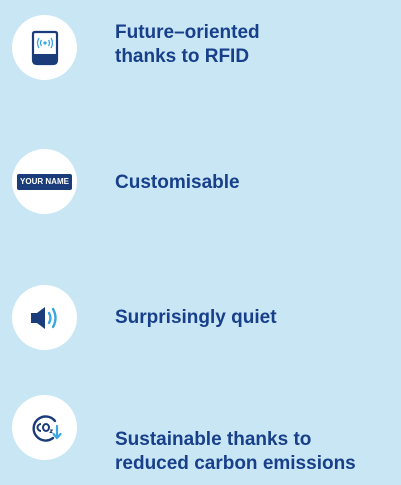 The height and width of the screenshot is (485, 401). Describe the element at coordinates (196, 317) in the screenshot. I see `feature-label: Surprisingly quiet` at that location.